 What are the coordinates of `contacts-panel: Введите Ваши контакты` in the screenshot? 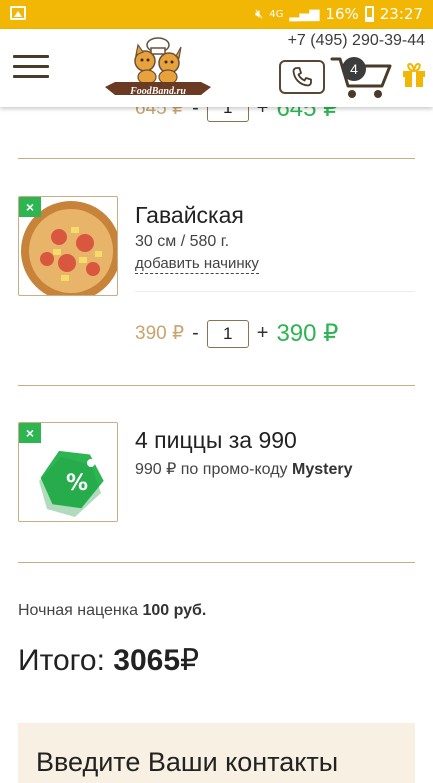 It's located at (216, 753).